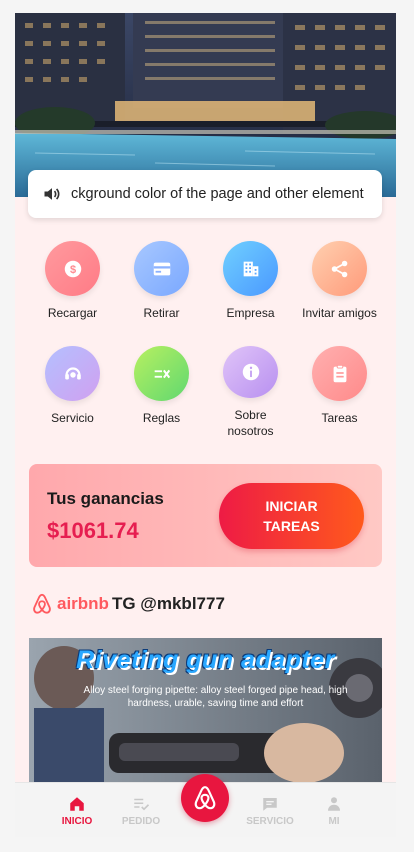 This screenshot has width=414, height=852. What do you see at coordinates (83, 603) in the screenshot?
I see `brand-wordmark: airbnb` at bounding box center [83, 603].